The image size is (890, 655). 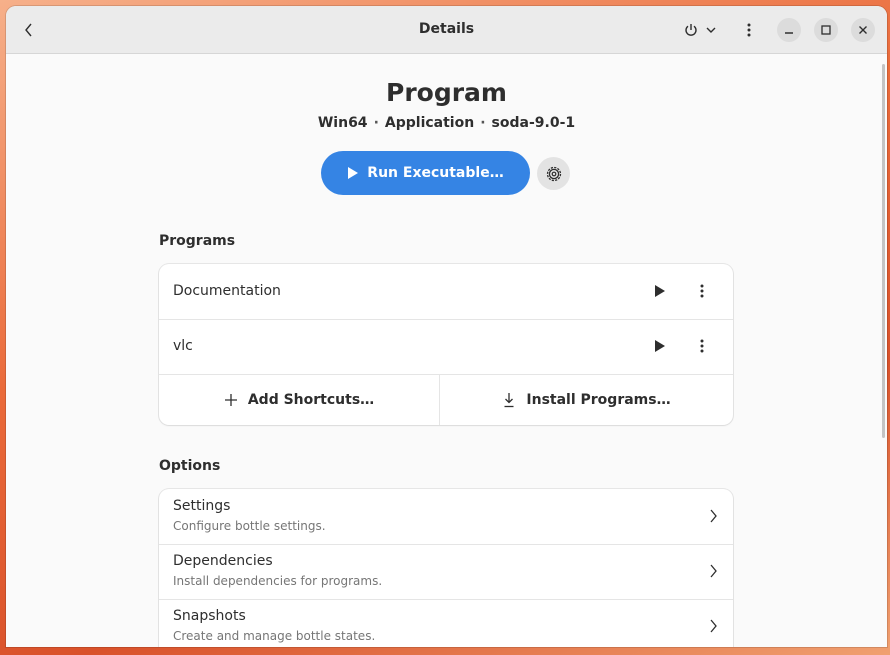 I want to click on minimize-button, so click(x=789, y=30).